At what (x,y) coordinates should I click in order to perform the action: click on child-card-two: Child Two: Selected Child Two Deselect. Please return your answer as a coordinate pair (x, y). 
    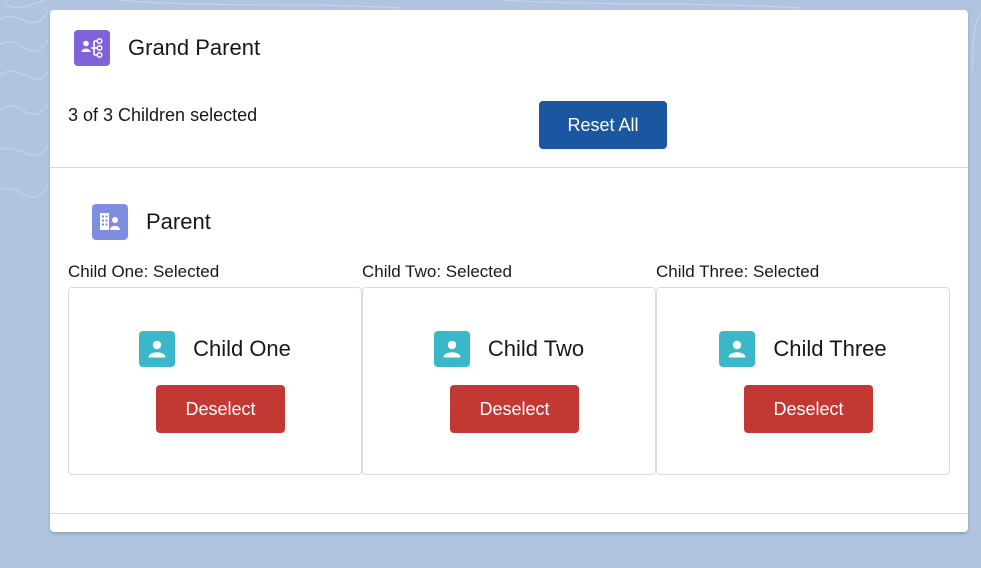
    Looking at the image, I should click on (509, 368).